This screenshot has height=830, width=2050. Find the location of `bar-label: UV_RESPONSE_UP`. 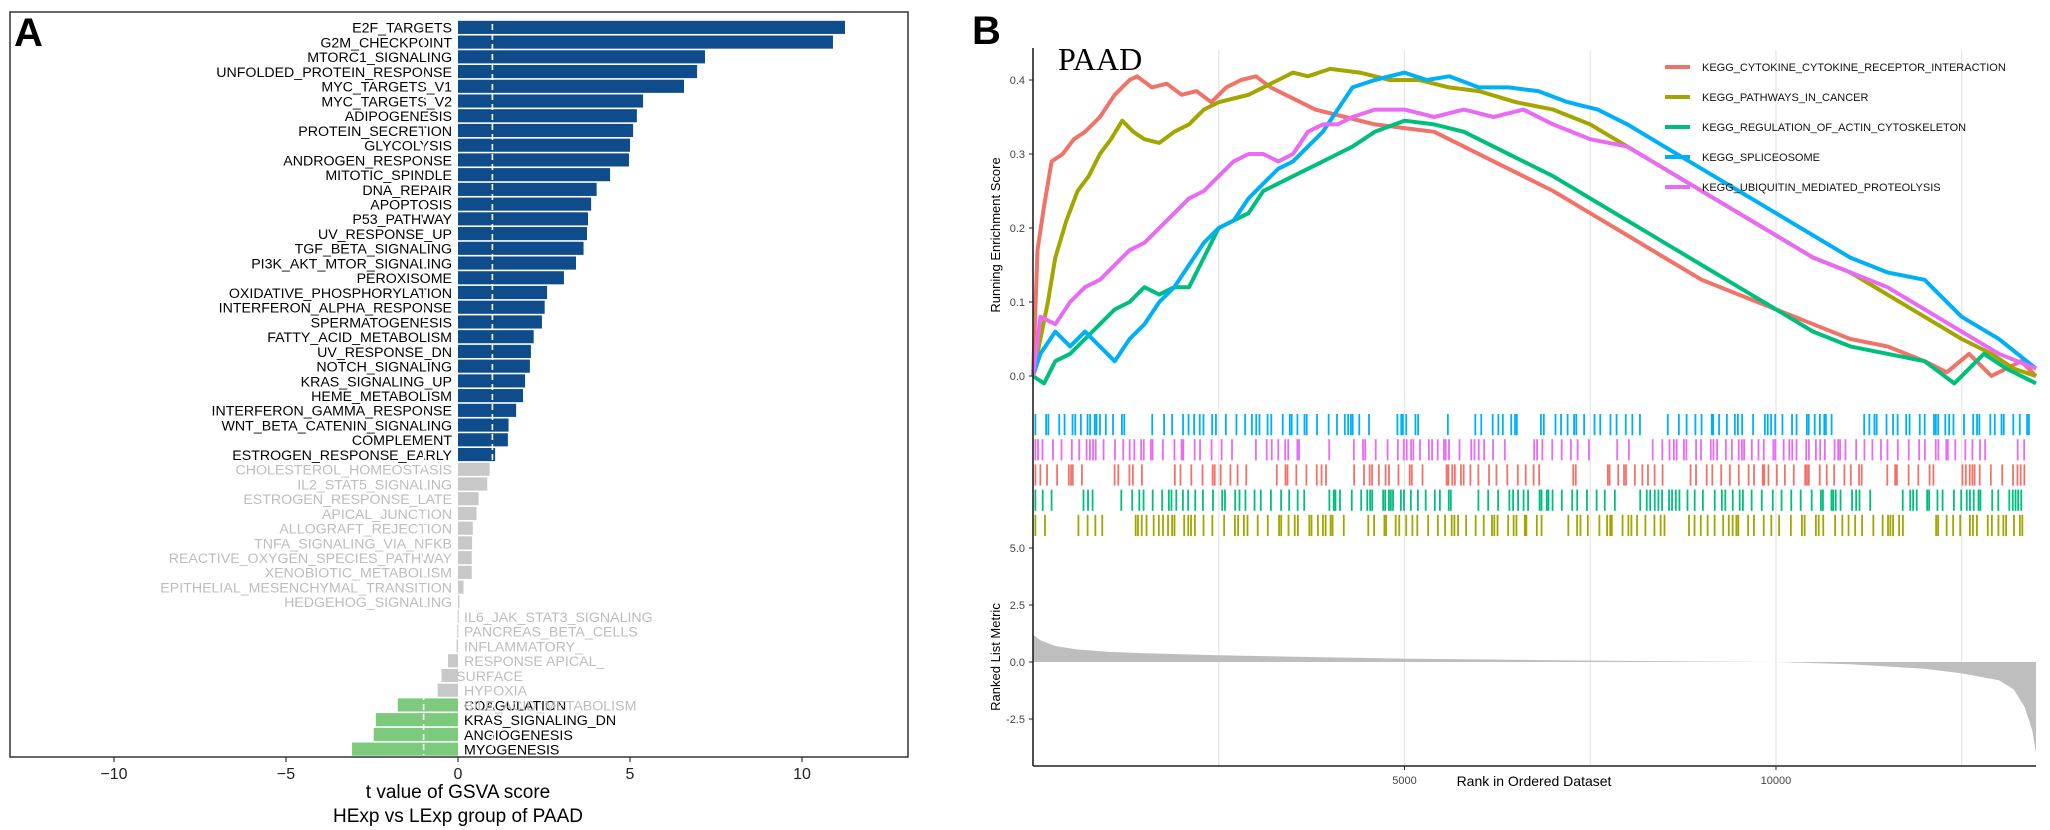

bar-label: UV_RESPONSE_UP is located at coordinates (385, 235).